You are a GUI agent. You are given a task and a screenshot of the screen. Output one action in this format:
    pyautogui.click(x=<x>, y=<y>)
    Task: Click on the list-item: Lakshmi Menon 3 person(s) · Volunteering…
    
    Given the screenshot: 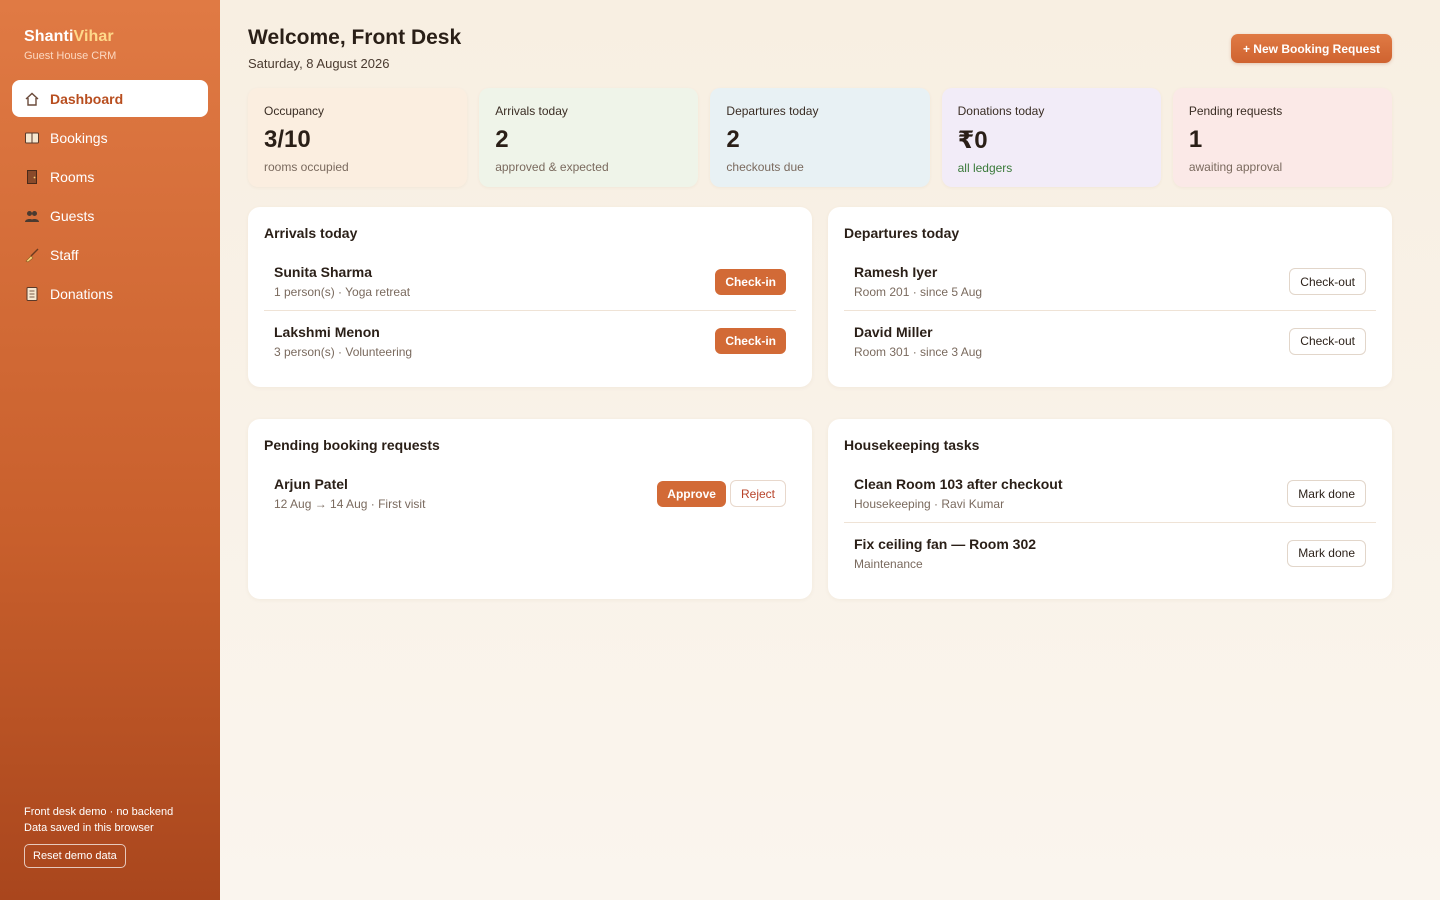 What is the action you would take?
    pyautogui.click(x=530, y=339)
    